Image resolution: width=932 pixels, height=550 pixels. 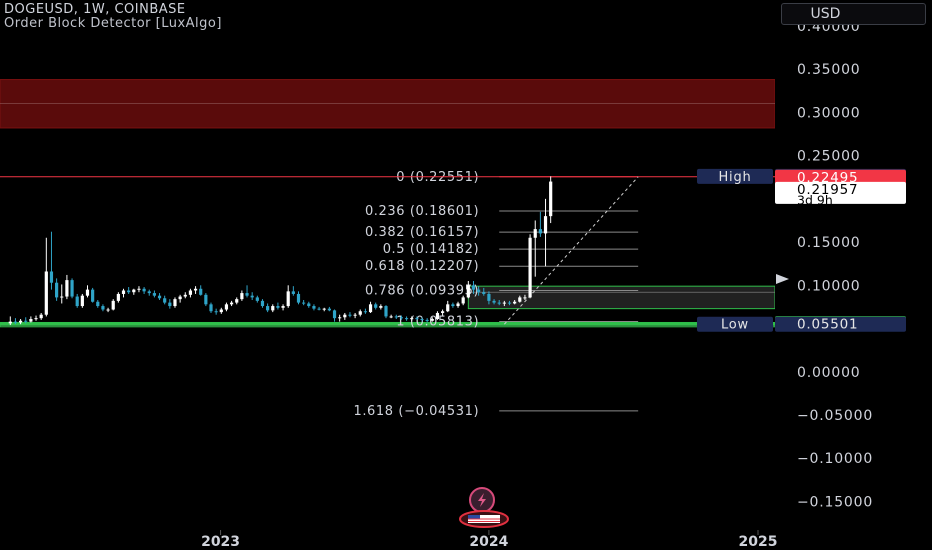 I want to click on symbol-title: DOGEUSD, 1W, COINBASE, so click(x=95, y=9).